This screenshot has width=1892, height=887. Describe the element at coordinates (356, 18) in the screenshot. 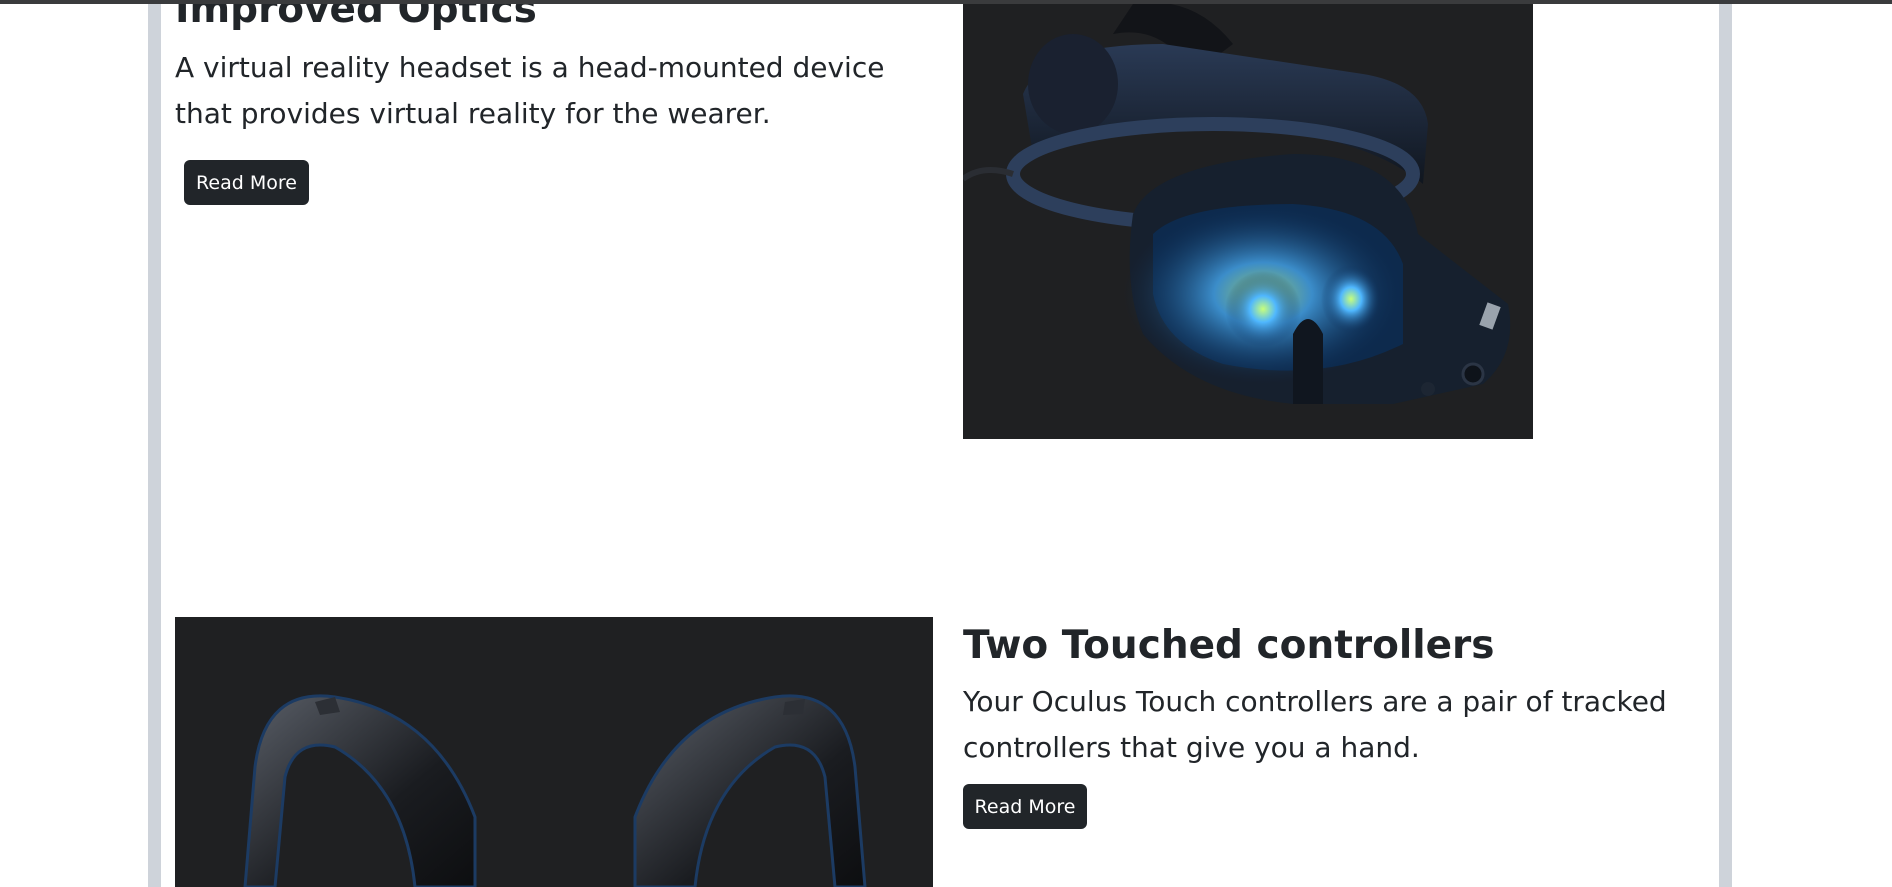

I see `section-title-optics: Improved Optics` at that location.